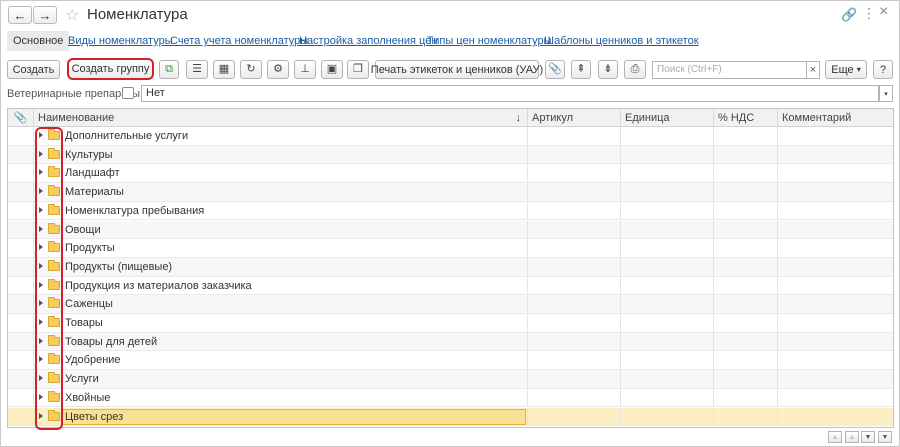  What do you see at coordinates (883, 69) in the screenshot?
I see `help-button: ?` at bounding box center [883, 69].